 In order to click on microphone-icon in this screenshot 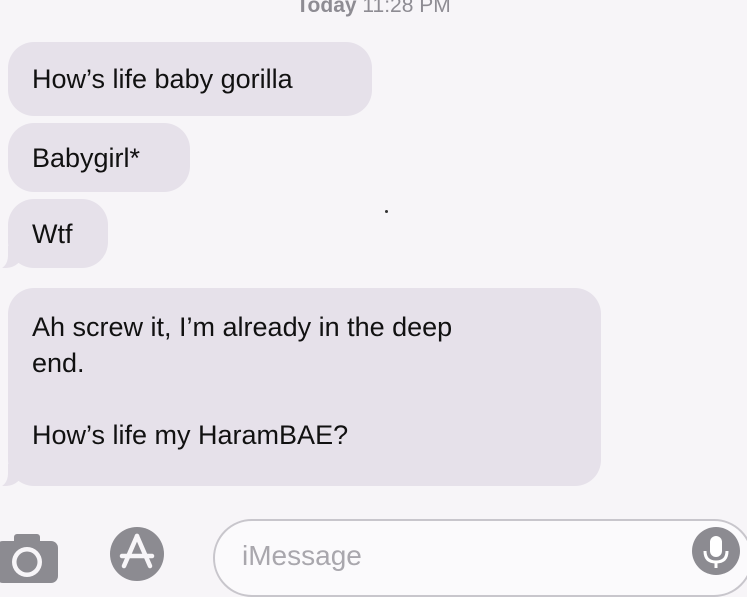, I will do `click(716, 552)`.